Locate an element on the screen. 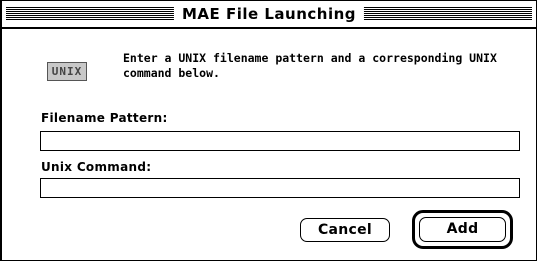 This screenshot has width=539, height=263. unix-icon: UNIX is located at coordinates (67, 71).